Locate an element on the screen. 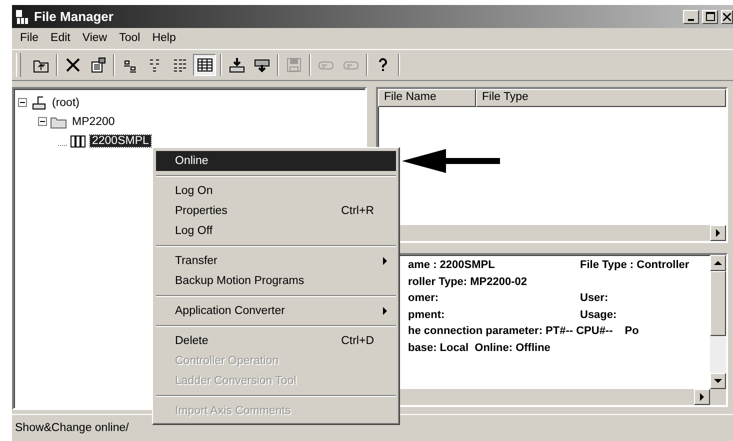  app-icon is located at coordinates (23, 16).